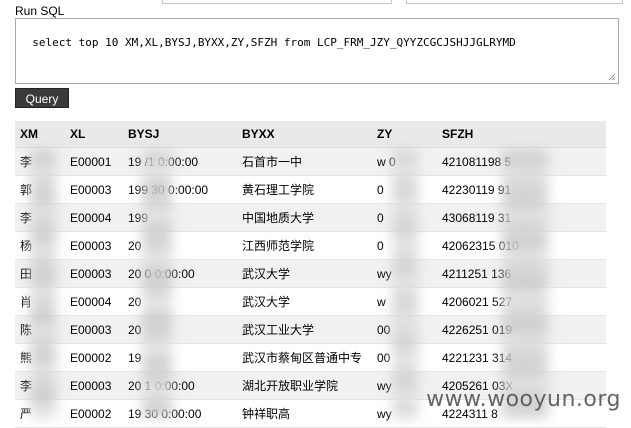  I want to click on cell-bysj: 19, so click(180, 357).